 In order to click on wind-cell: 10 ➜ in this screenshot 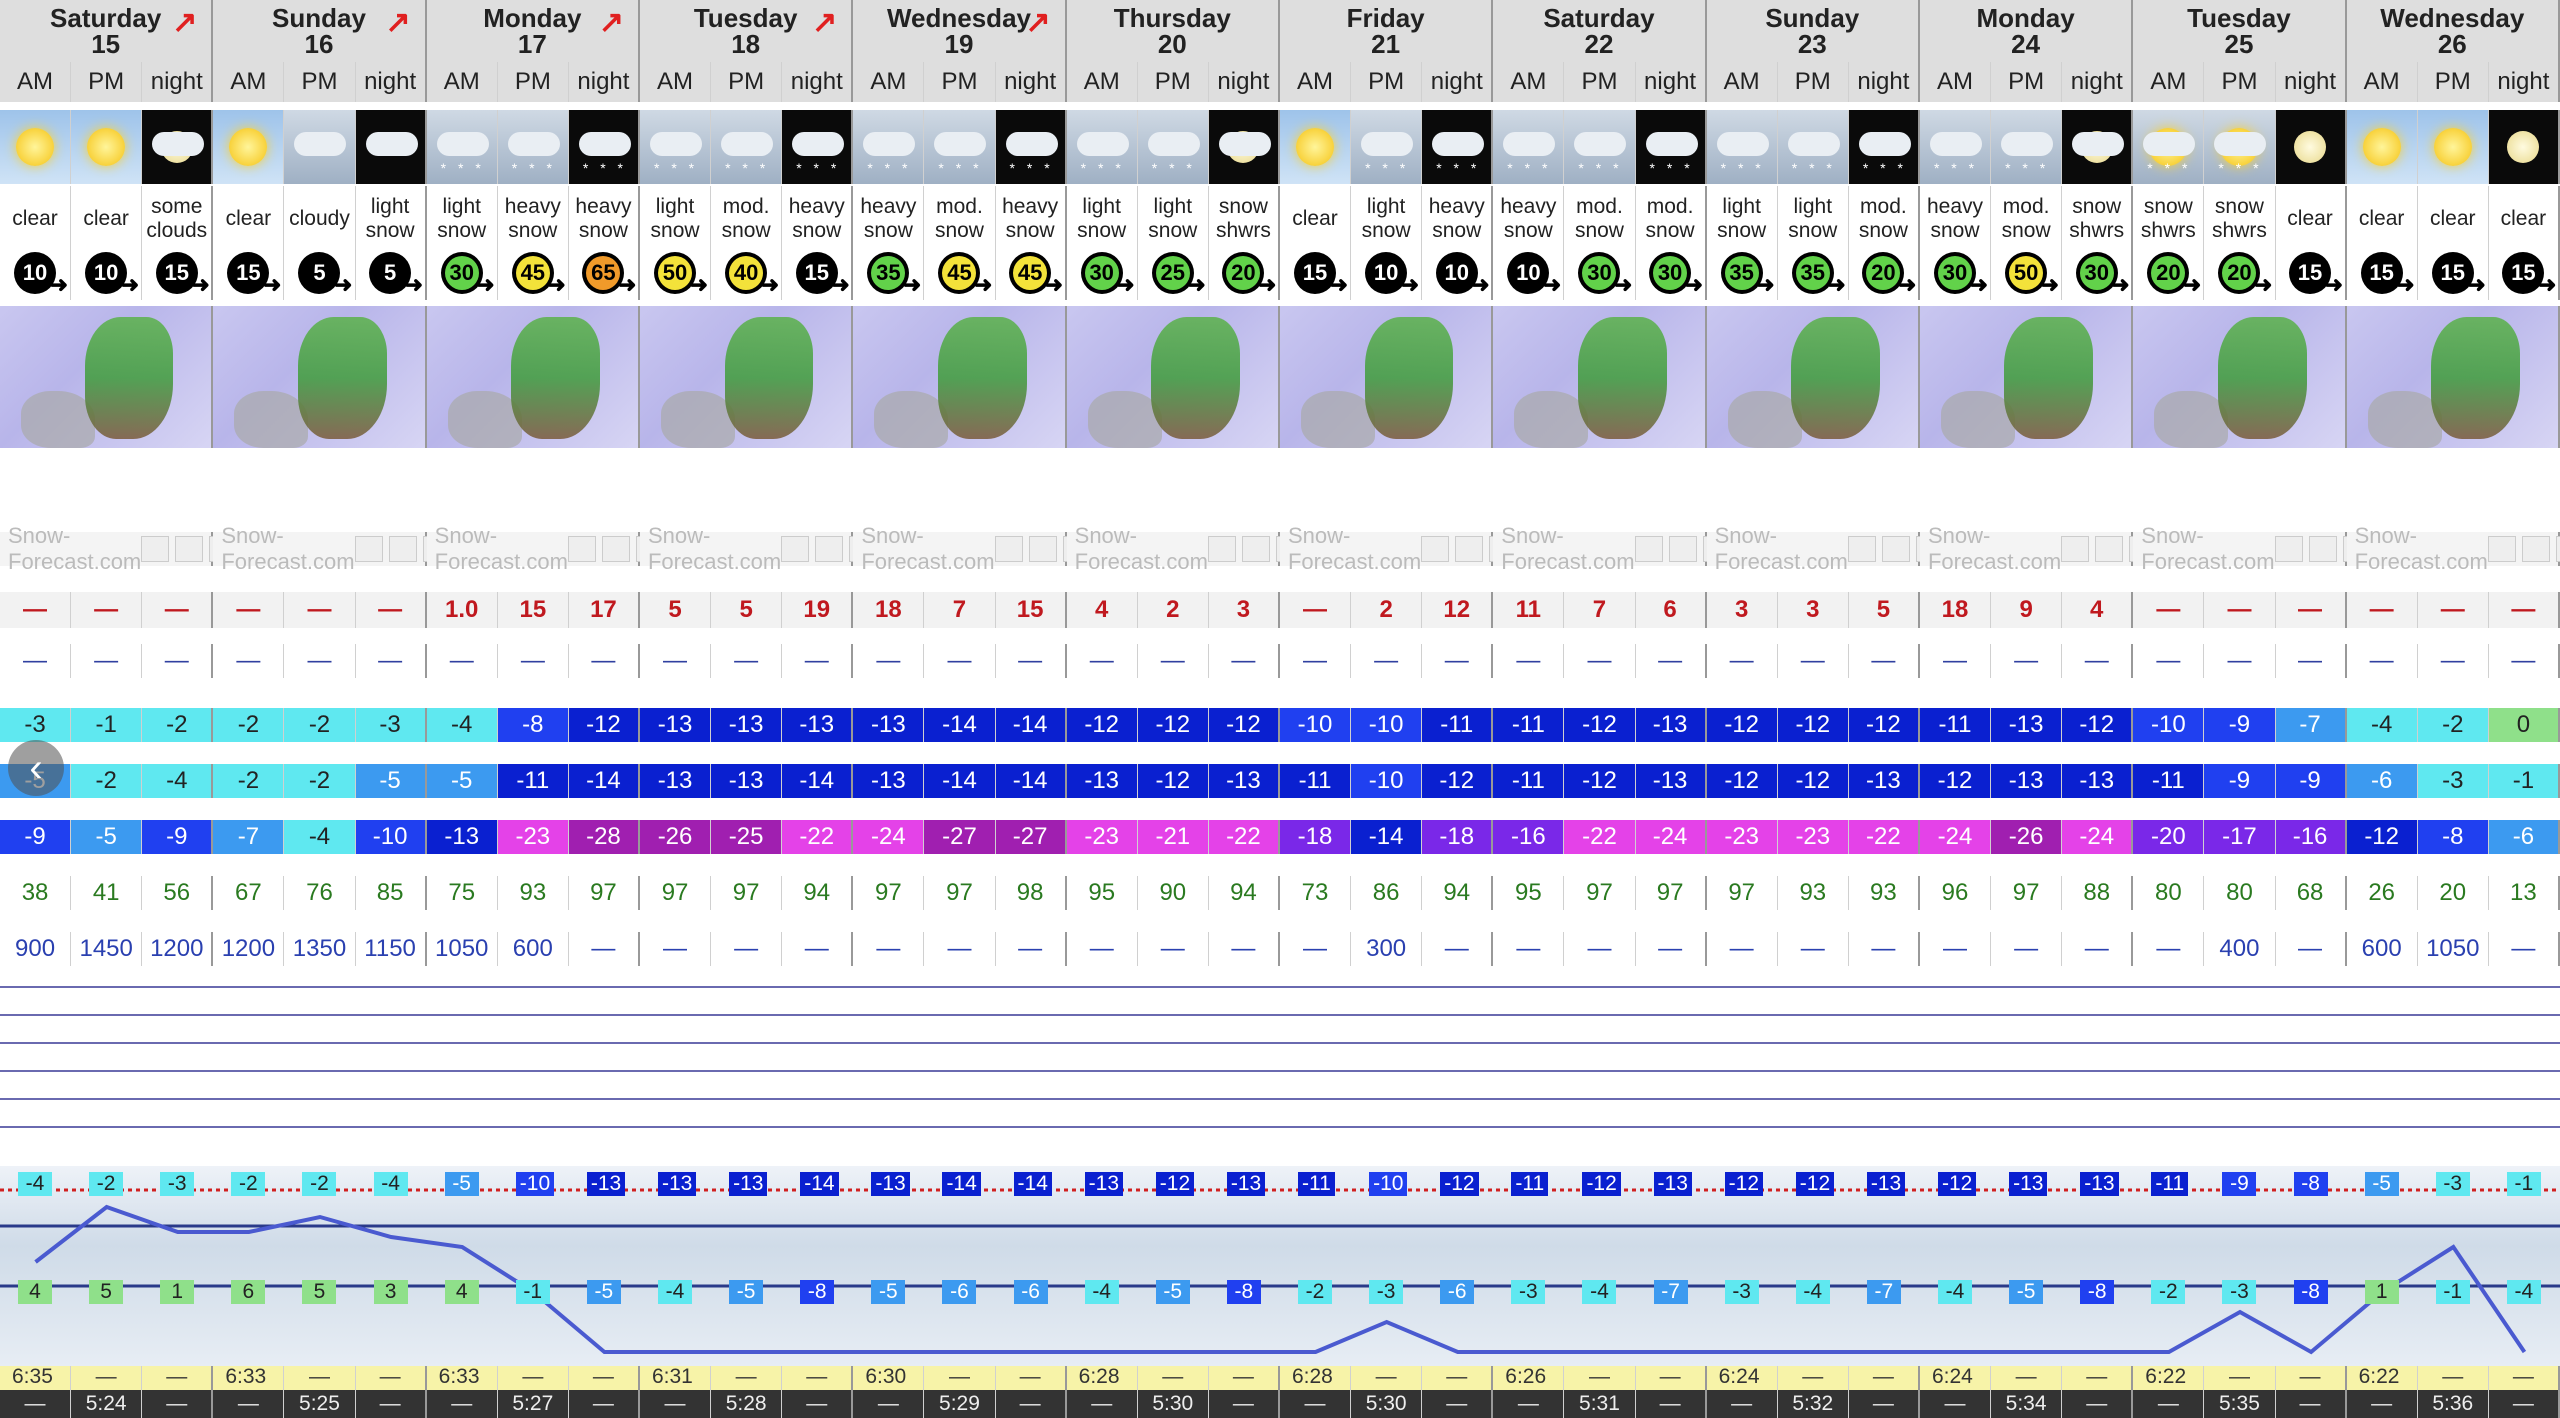, I will do `click(1387, 273)`.